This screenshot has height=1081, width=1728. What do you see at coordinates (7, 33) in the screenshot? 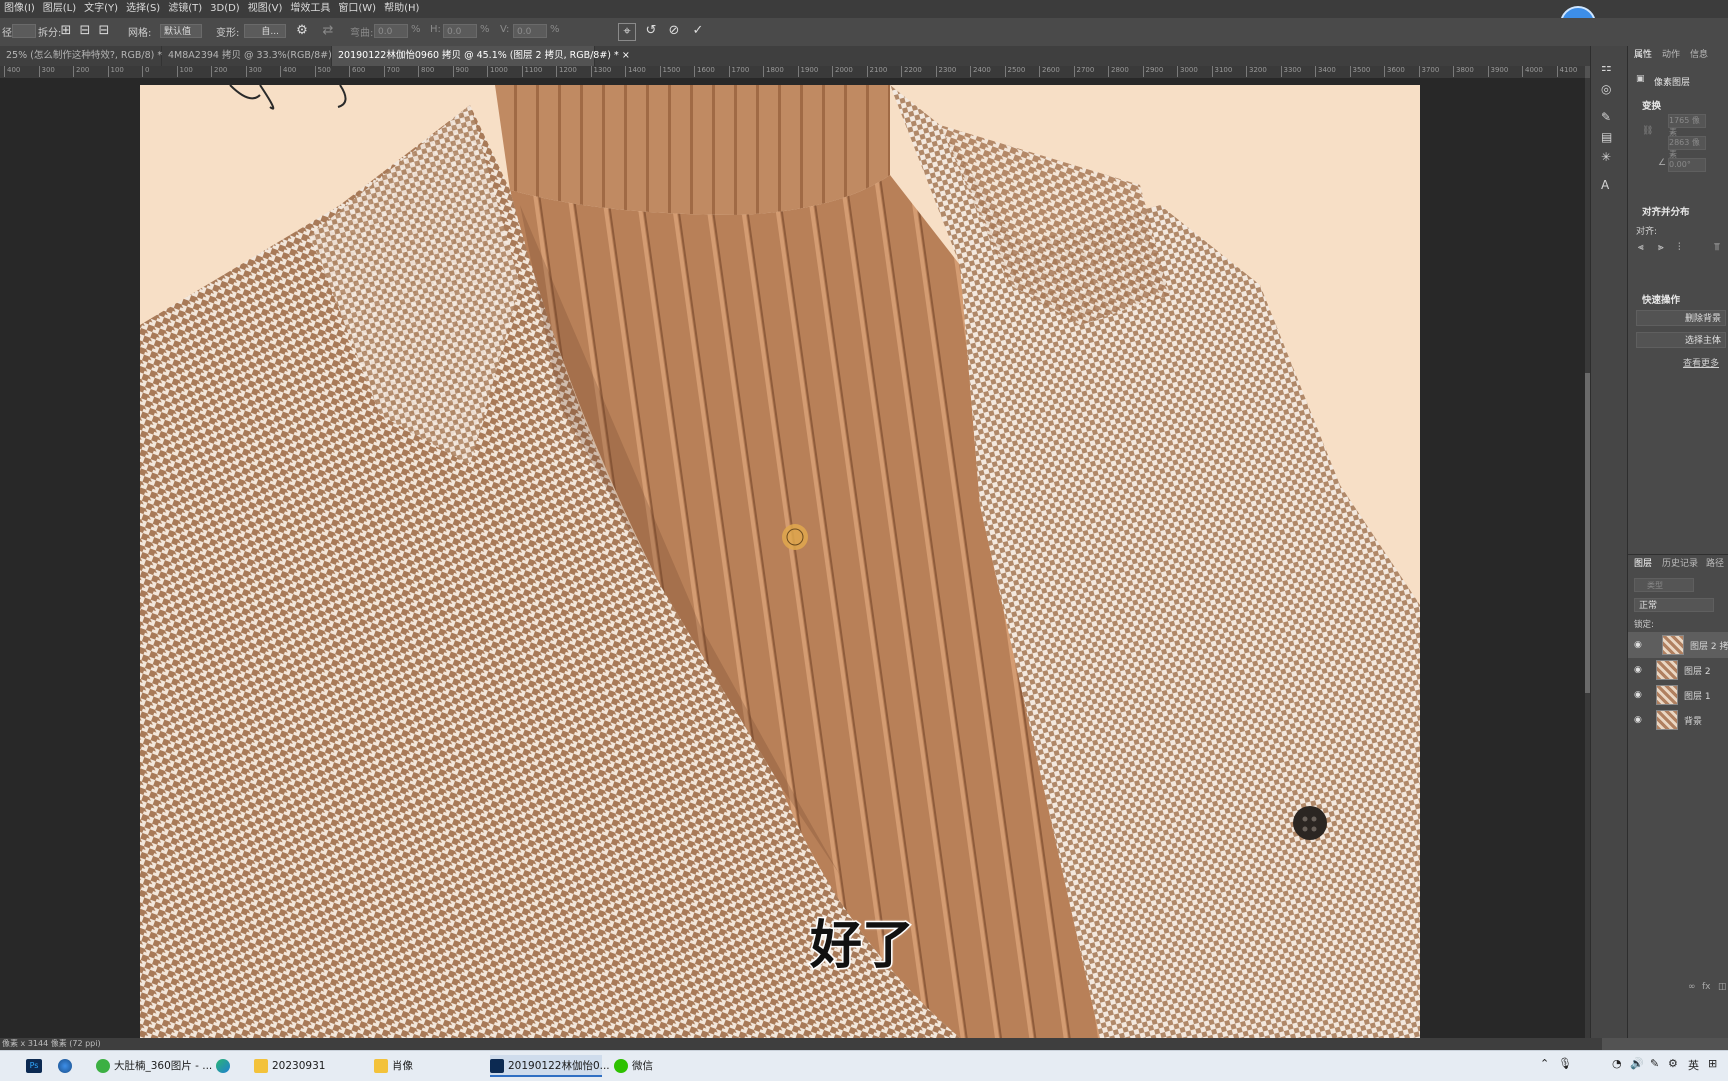
I see `path-label: 径` at bounding box center [7, 33].